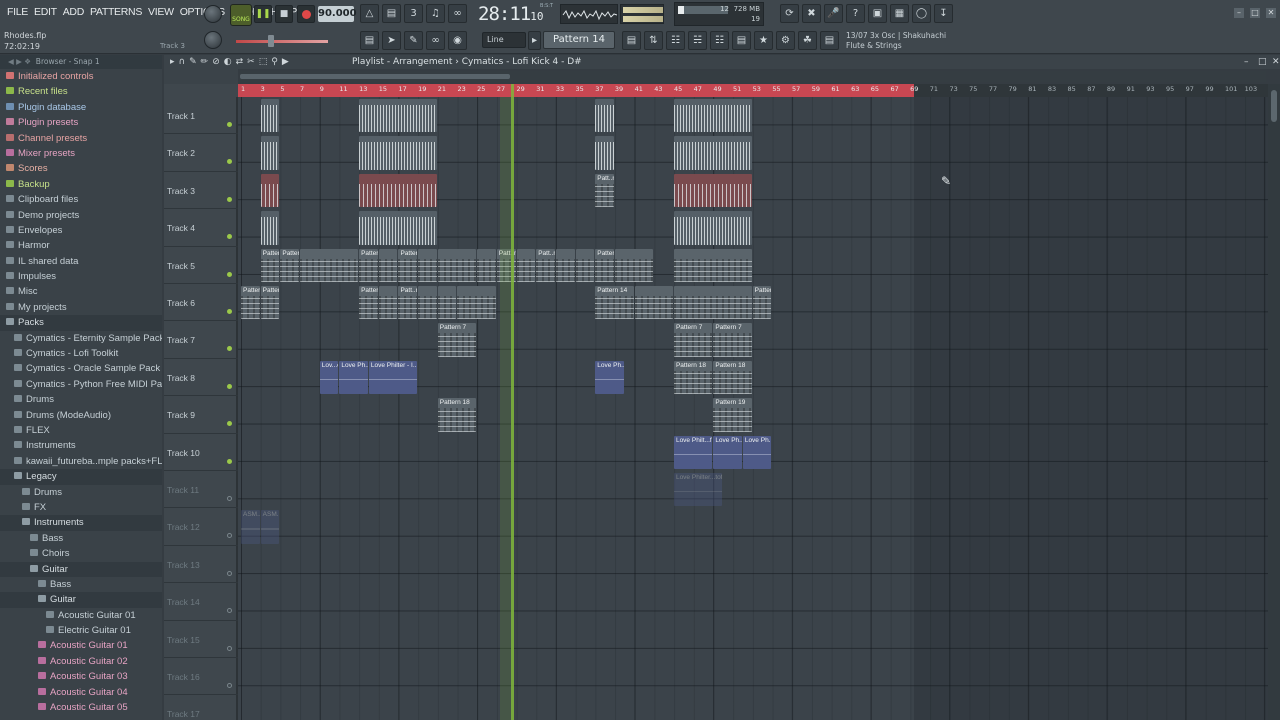 The height and width of the screenshot is (720, 1280). What do you see at coordinates (201, 415) in the screenshot?
I see `track-header: Track 9` at bounding box center [201, 415].